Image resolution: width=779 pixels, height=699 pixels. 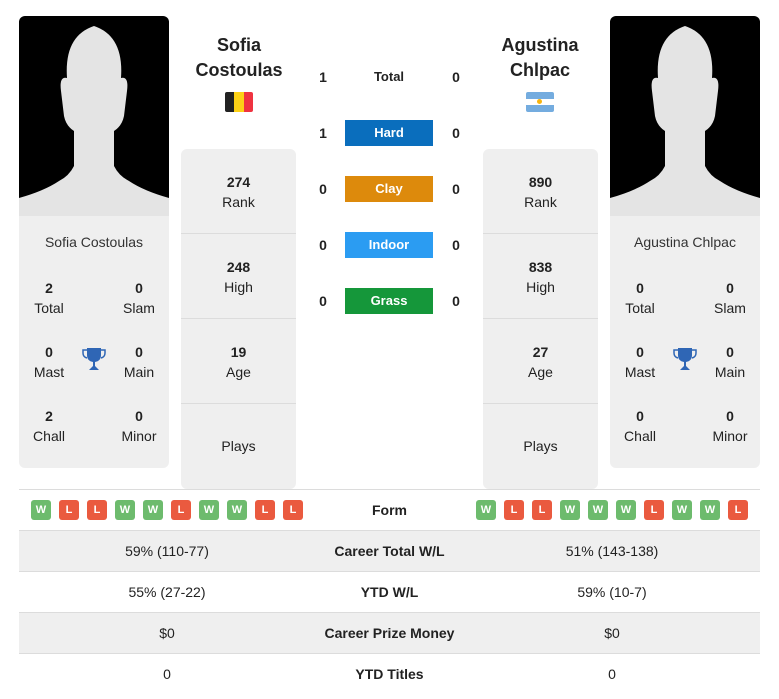 I want to click on stat-label: YTD W/L, so click(x=389, y=592).